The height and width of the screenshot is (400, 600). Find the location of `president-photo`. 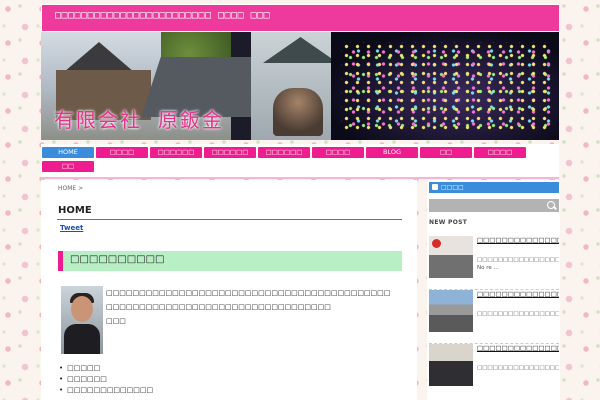

president-photo is located at coordinates (82, 320).